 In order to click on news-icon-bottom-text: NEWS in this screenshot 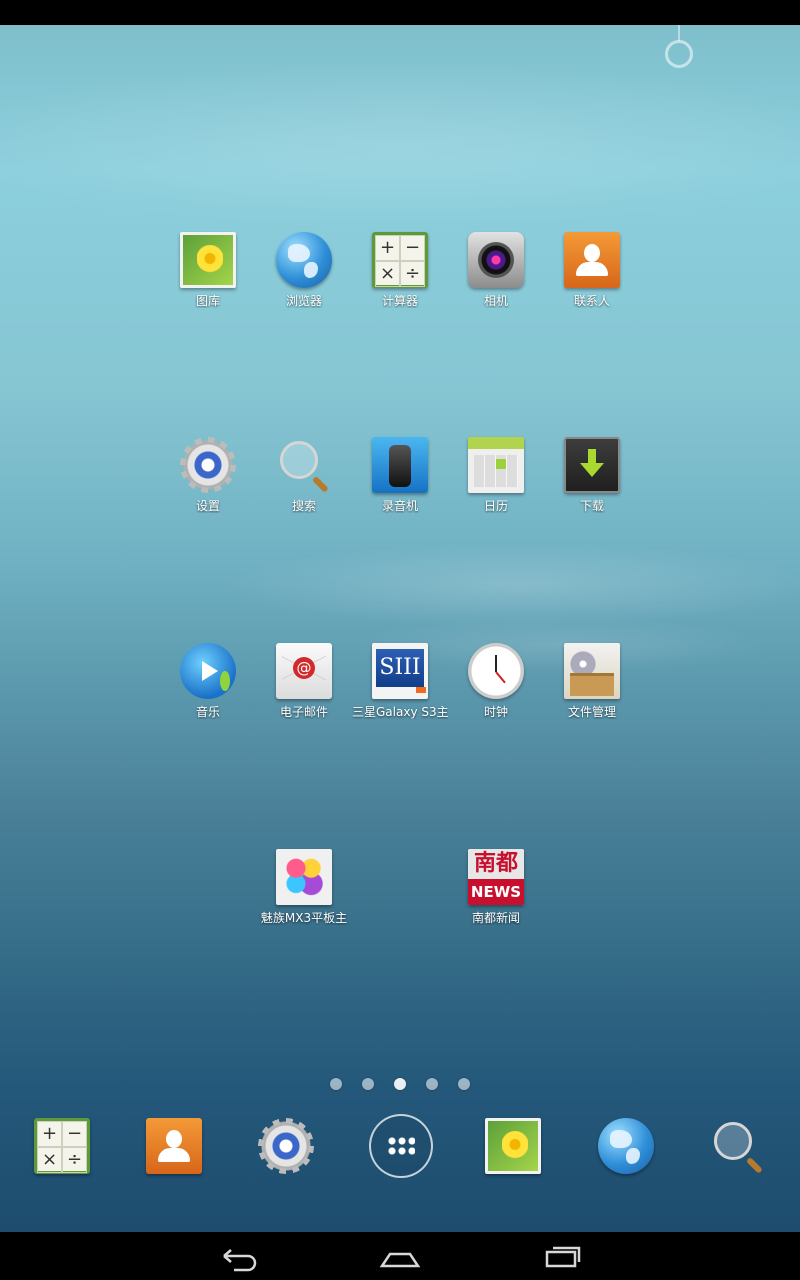, I will do `click(496, 892)`.